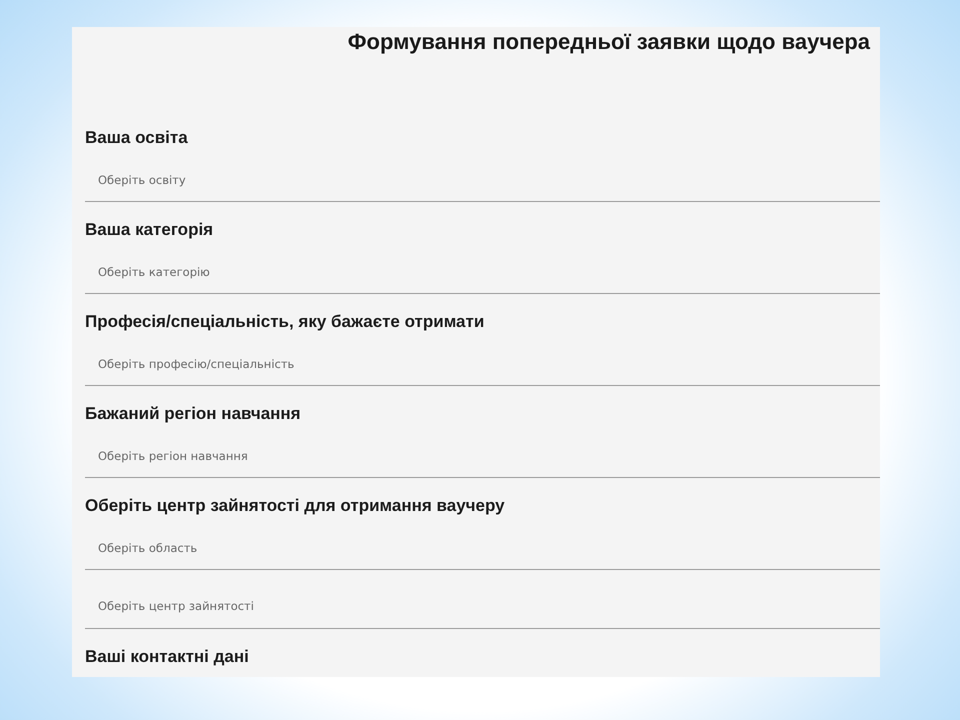 The image size is (960, 720). I want to click on select-field: Оберіть область, so click(482, 543).